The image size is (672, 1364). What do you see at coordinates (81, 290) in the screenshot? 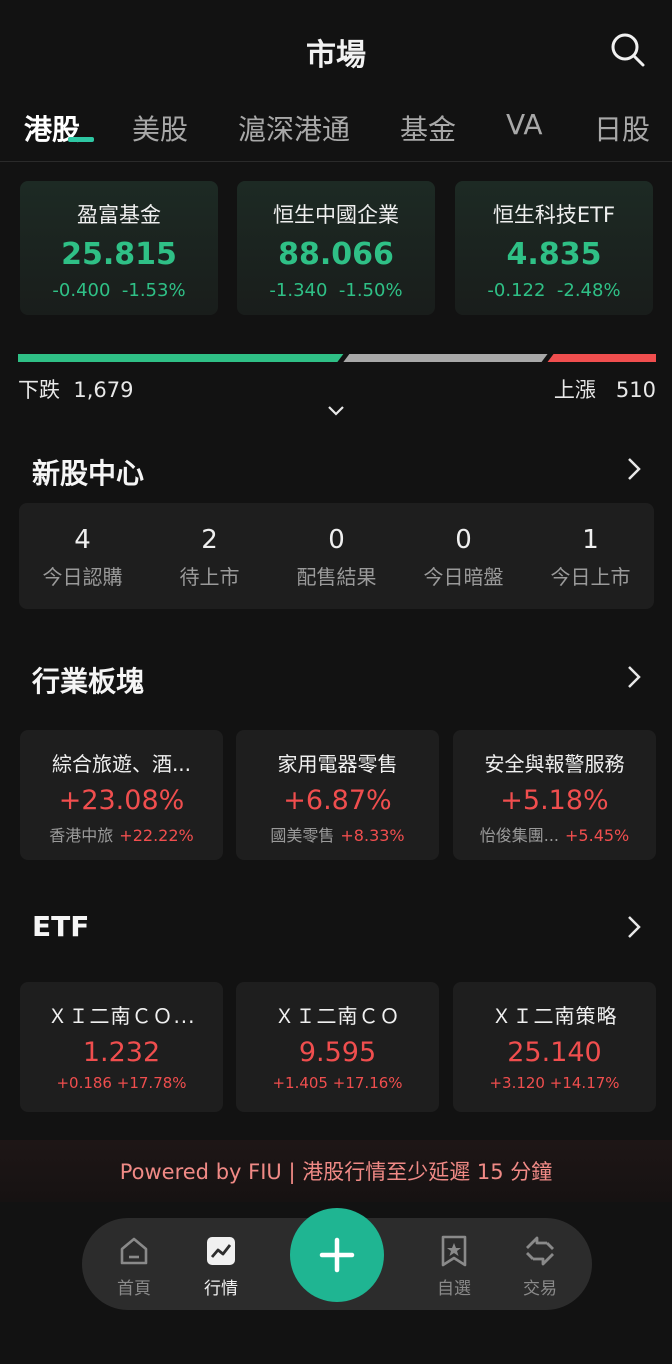
I see `index-change-value: -0.400` at bounding box center [81, 290].